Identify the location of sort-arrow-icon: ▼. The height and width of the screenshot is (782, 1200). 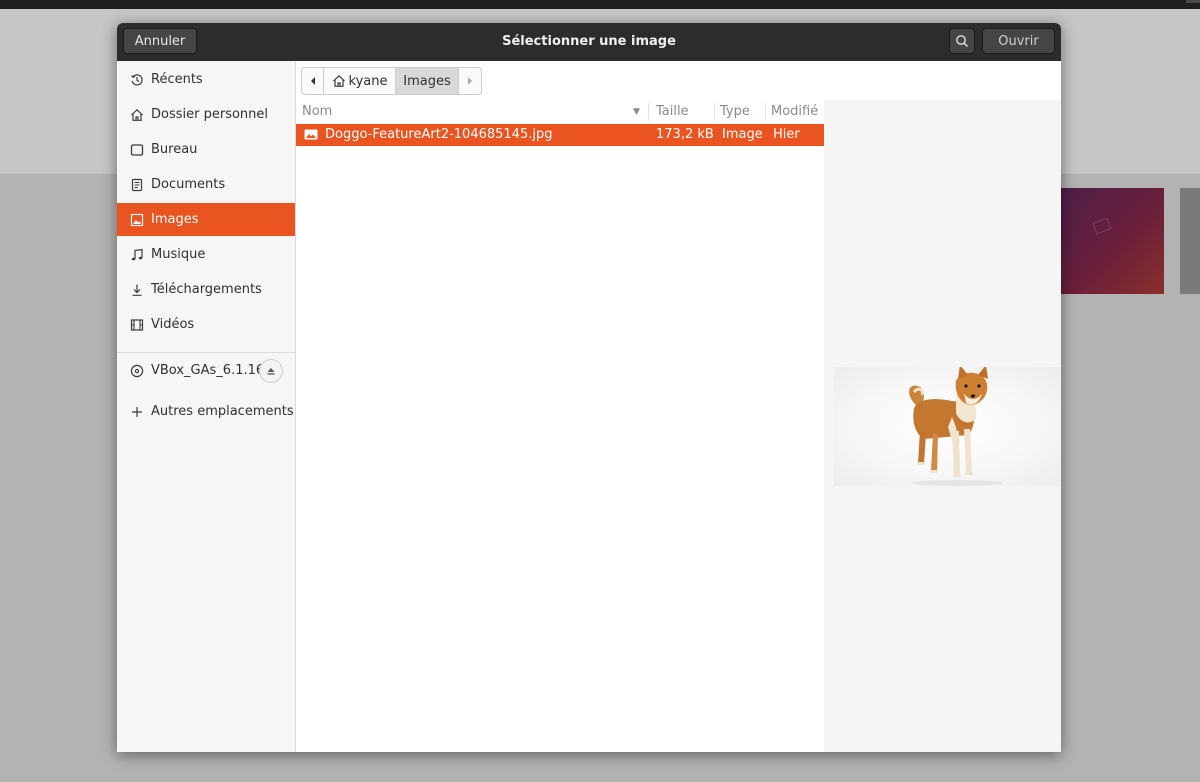
(636, 112).